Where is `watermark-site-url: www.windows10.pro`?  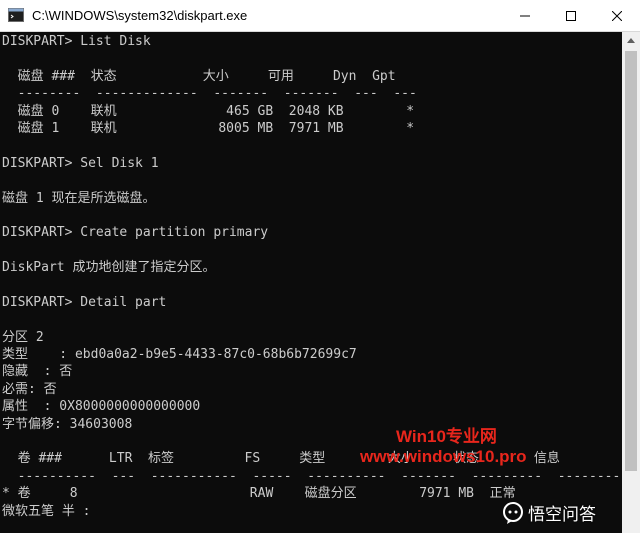
watermark-site-url: www.windows10.pro is located at coordinates (443, 456).